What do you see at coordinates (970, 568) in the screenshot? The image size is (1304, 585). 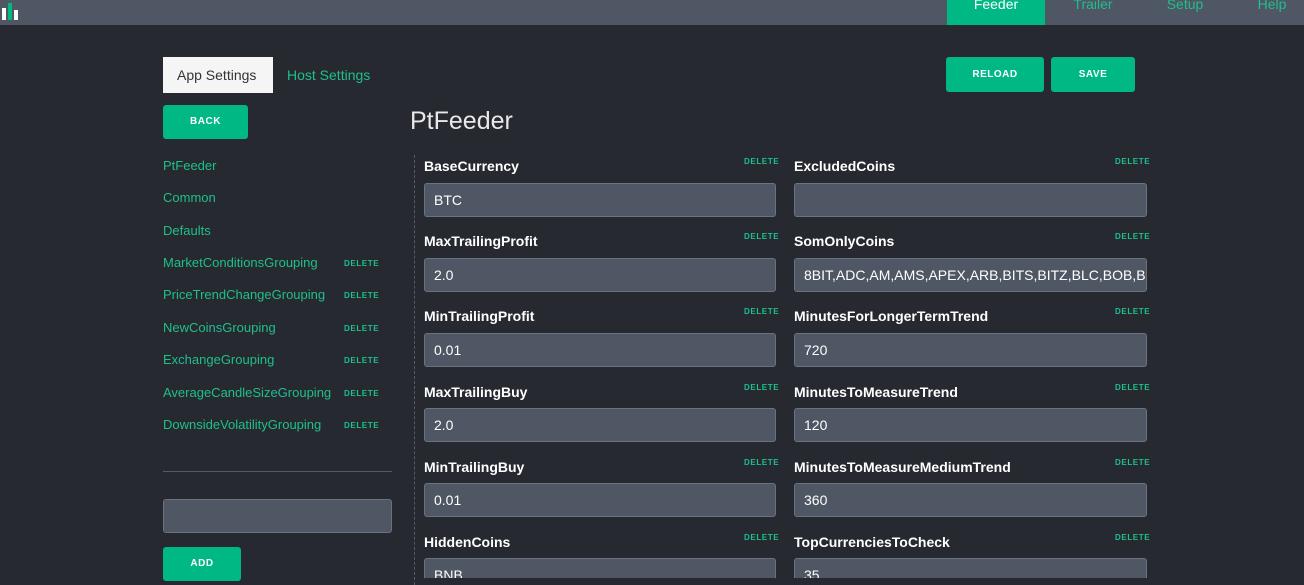 I see `field-input-topcurrenciestocheck: 35` at bounding box center [970, 568].